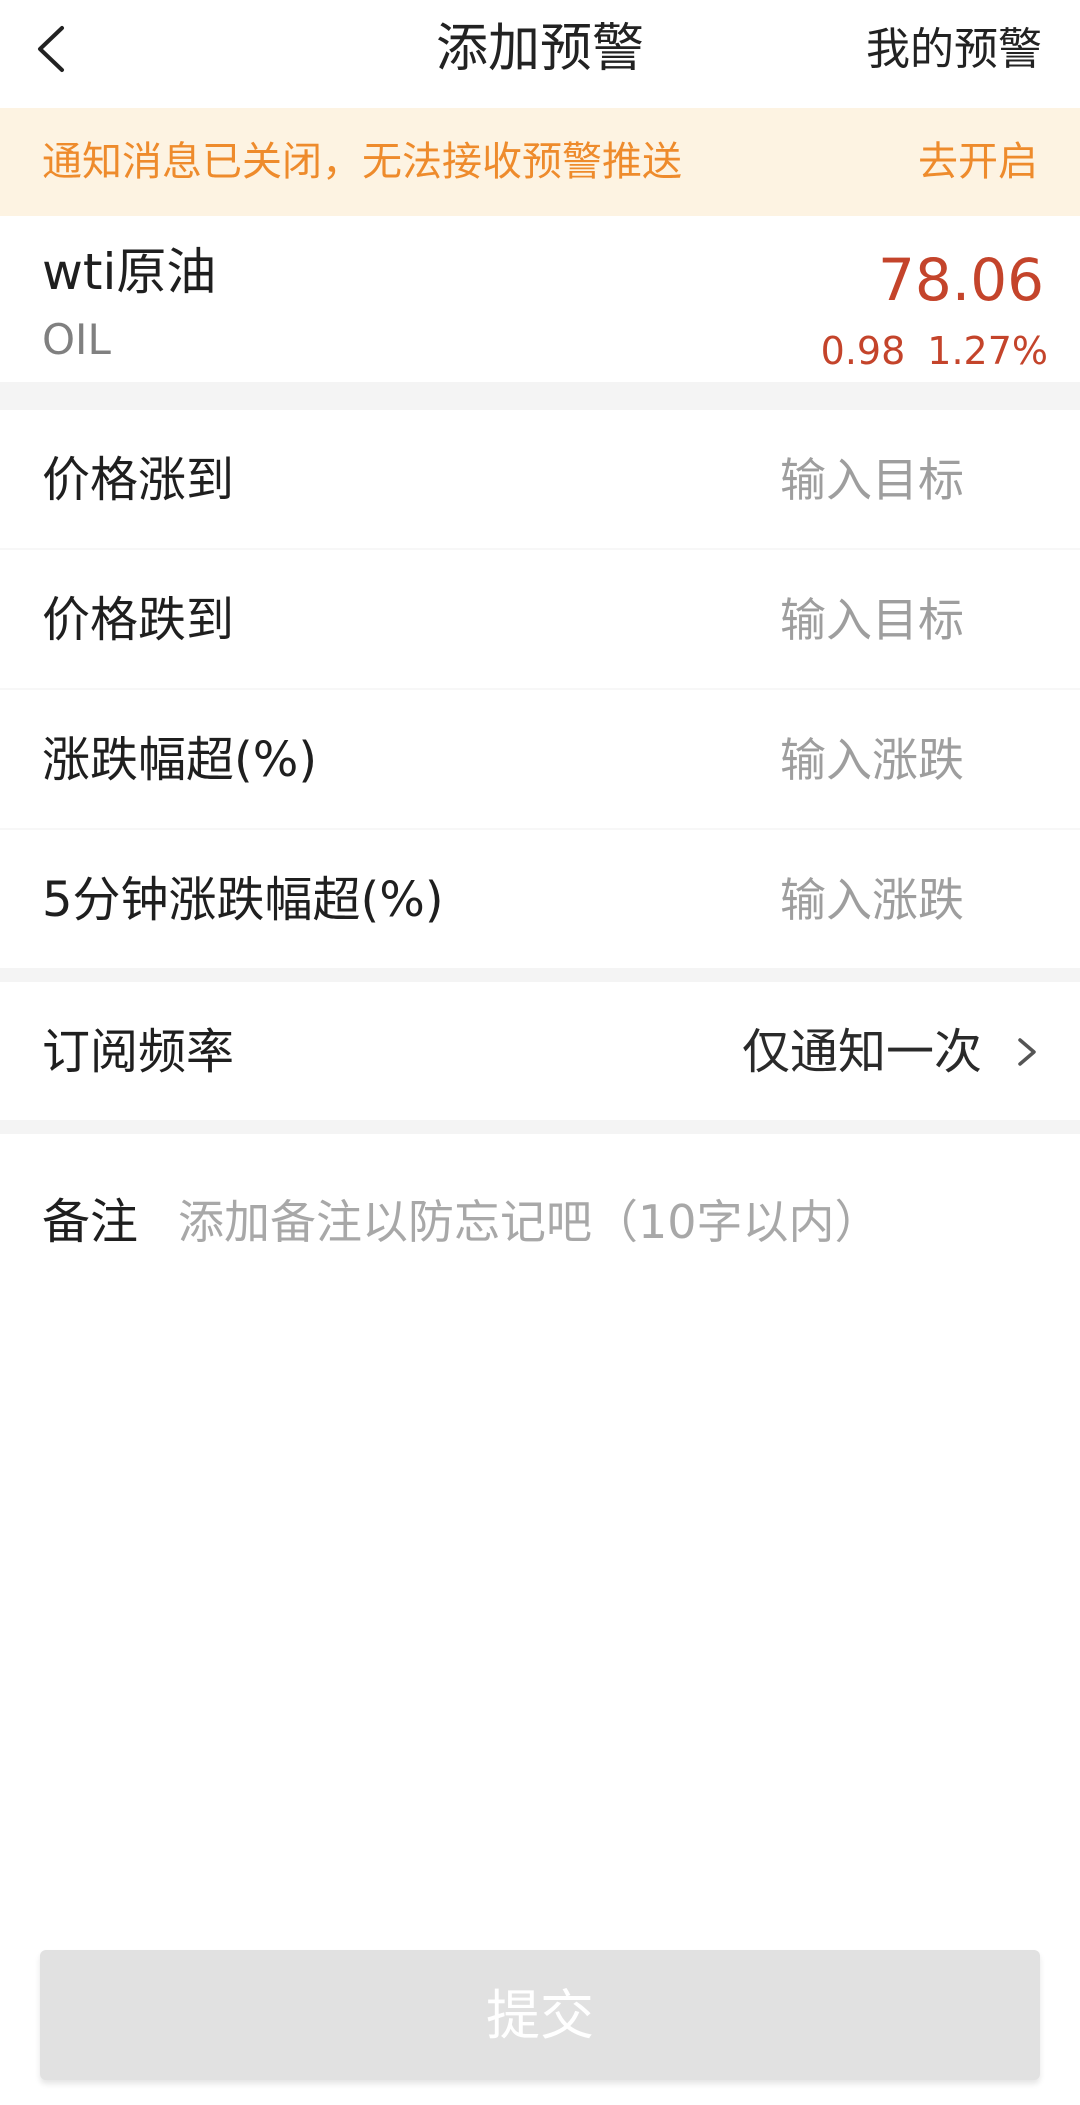  What do you see at coordinates (129, 272) in the screenshot?
I see `instrument-name: wti原油` at bounding box center [129, 272].